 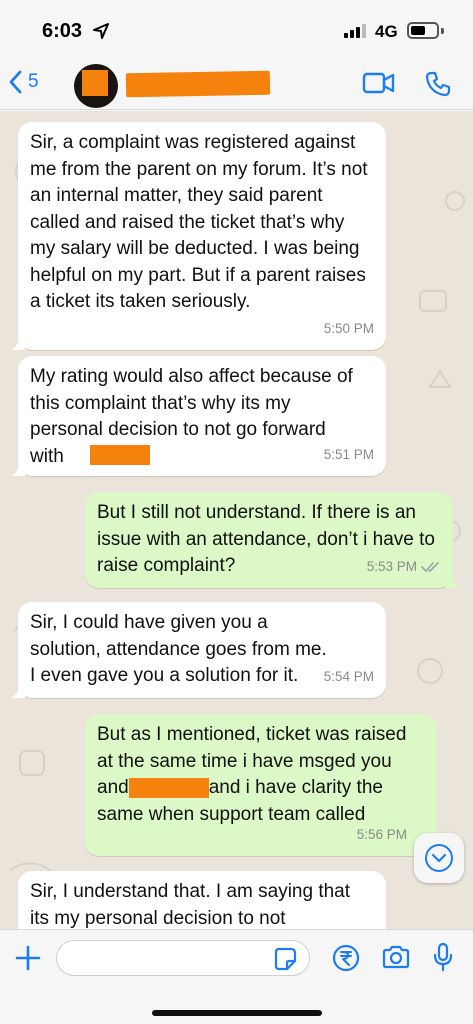 What do you see at coordinates (237, 1013) in the screenshot?
I see `home-indicator` at bounding box center [237, 1013].